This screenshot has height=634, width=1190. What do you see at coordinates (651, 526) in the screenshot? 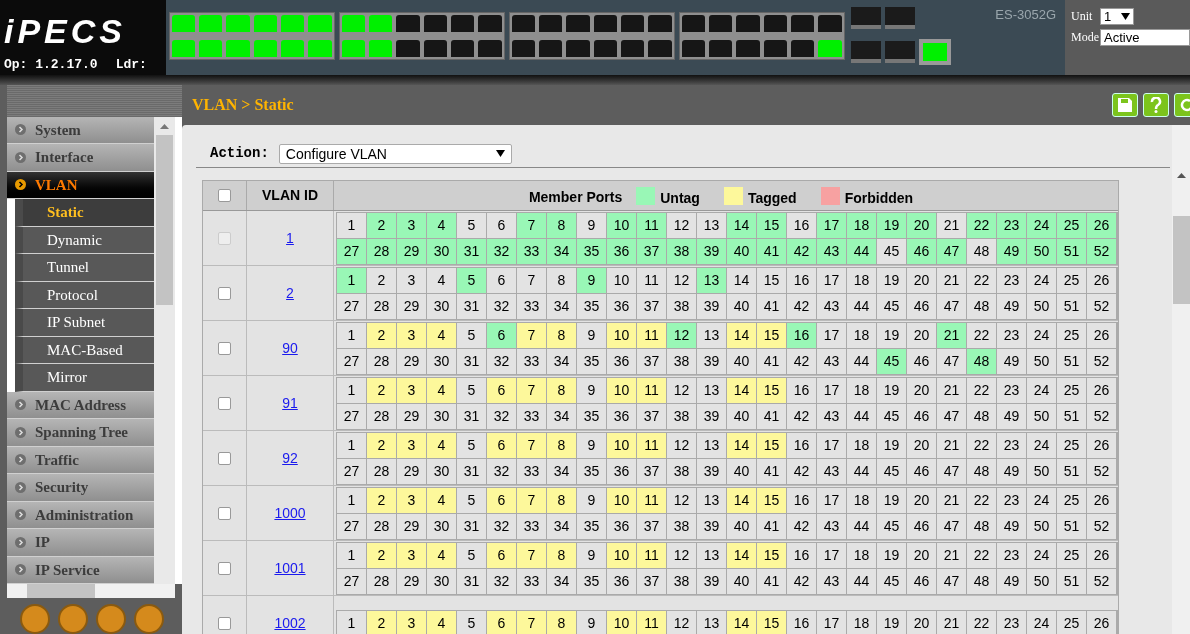
I see `port-cell: 37` at bounding box center [651, 526].